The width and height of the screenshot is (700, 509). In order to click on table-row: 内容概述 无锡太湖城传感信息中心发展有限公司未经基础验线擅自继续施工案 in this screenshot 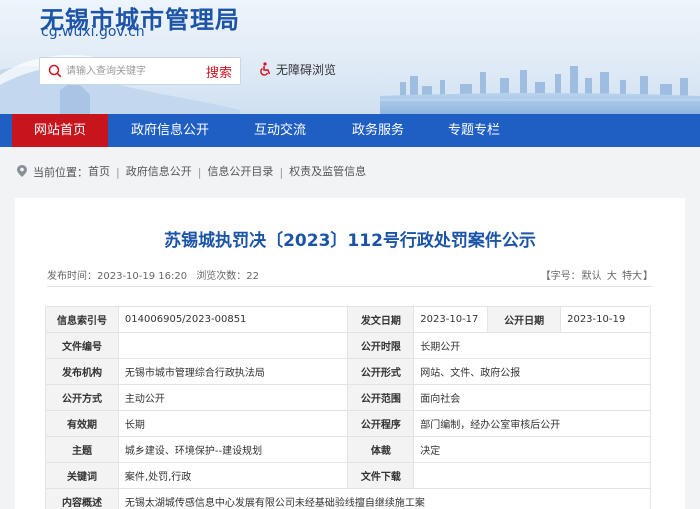, I will do `click(348, 498)`.